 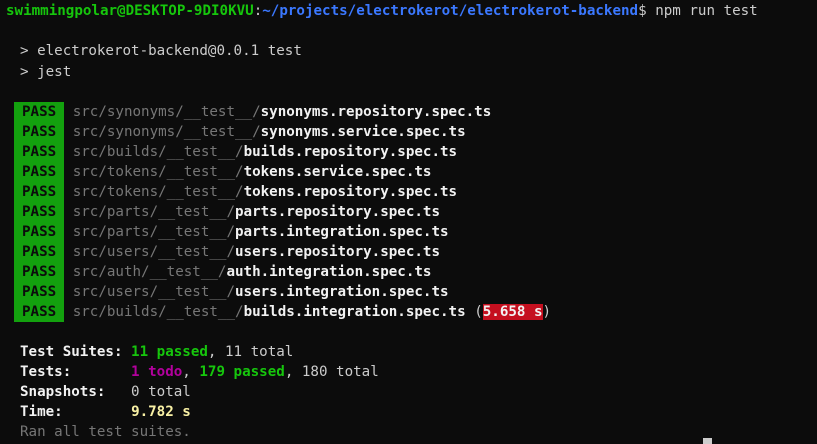 What do you see at coordinates (242, 372) in the screenshot?
I see `tests-passed: 179 passed` at bounding box center [242, 372].